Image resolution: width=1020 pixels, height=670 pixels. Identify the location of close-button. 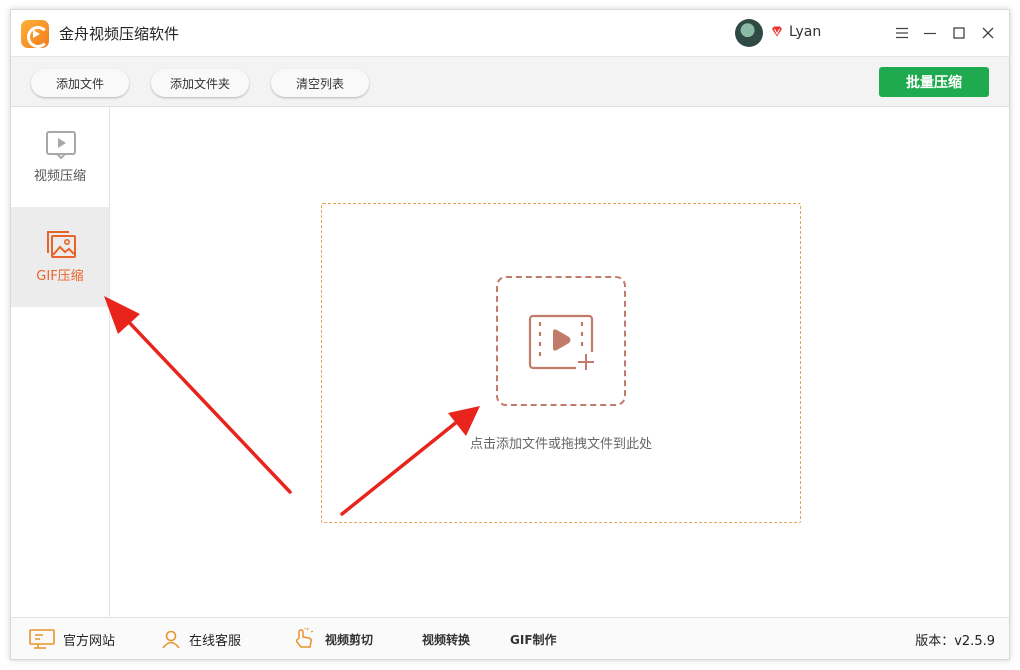
(988, 33).